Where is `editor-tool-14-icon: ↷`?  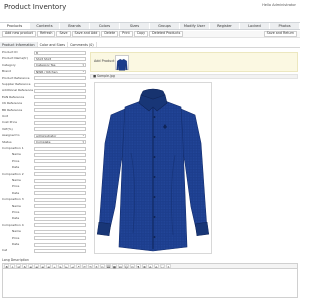 editor-tool-14-icon: ↷ is located at coordinates (90, 266).